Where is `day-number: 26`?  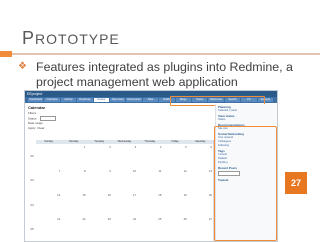 day-number: 26 is located at coordinates (185, 219).